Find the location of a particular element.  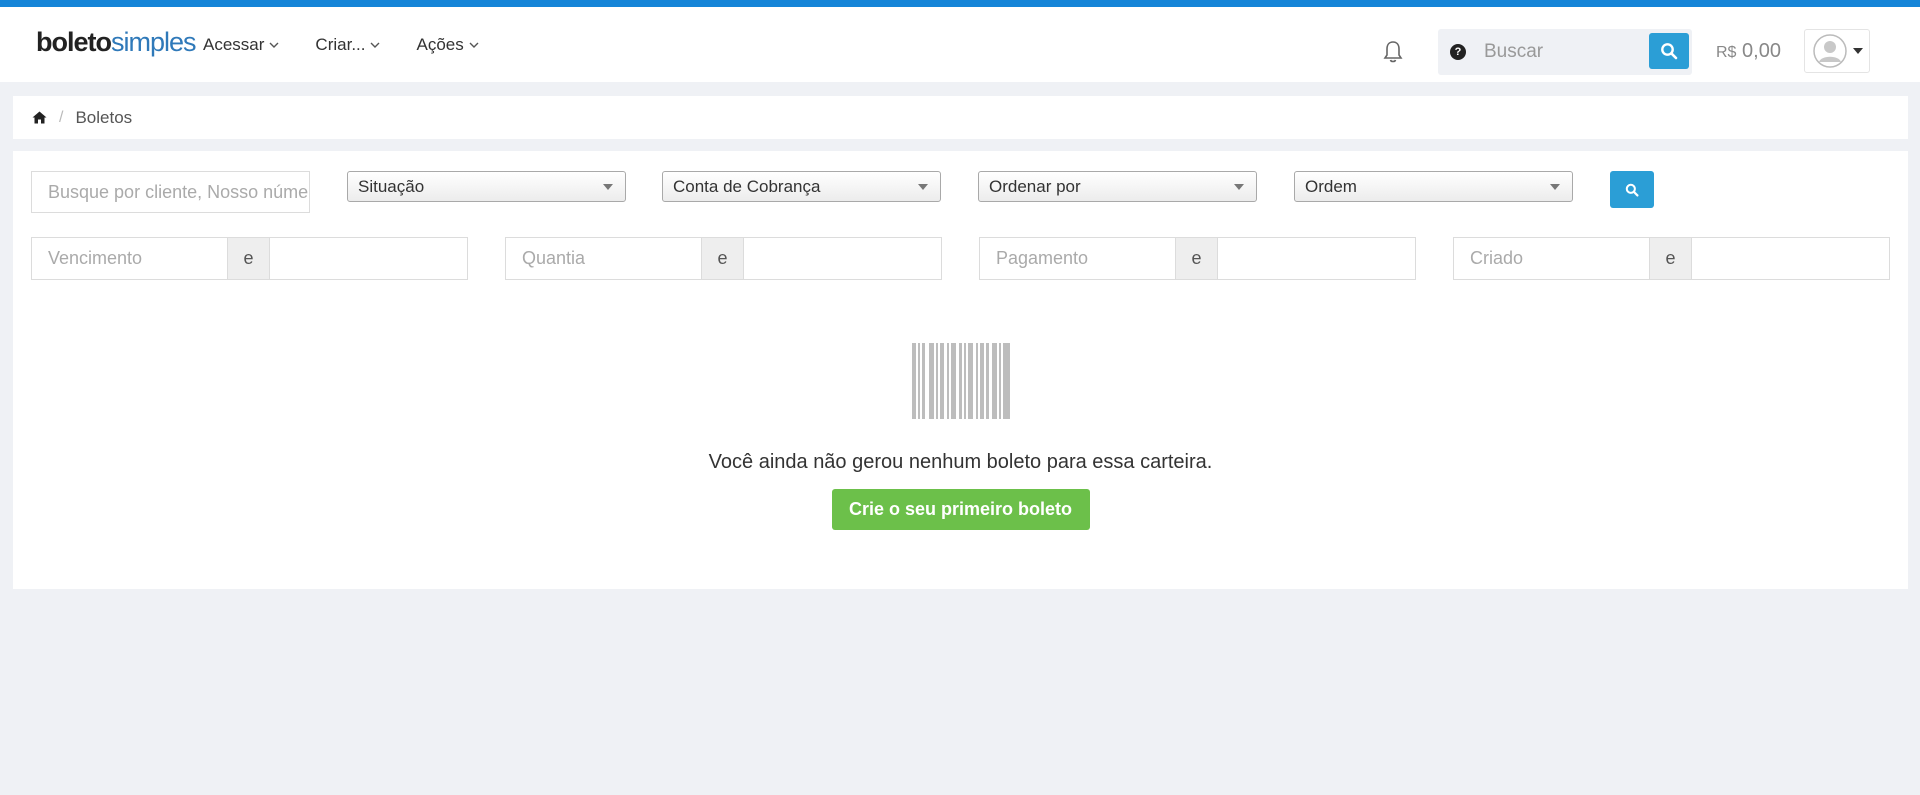

select-label: Ordenar por is located at coordinates (1035, 186).